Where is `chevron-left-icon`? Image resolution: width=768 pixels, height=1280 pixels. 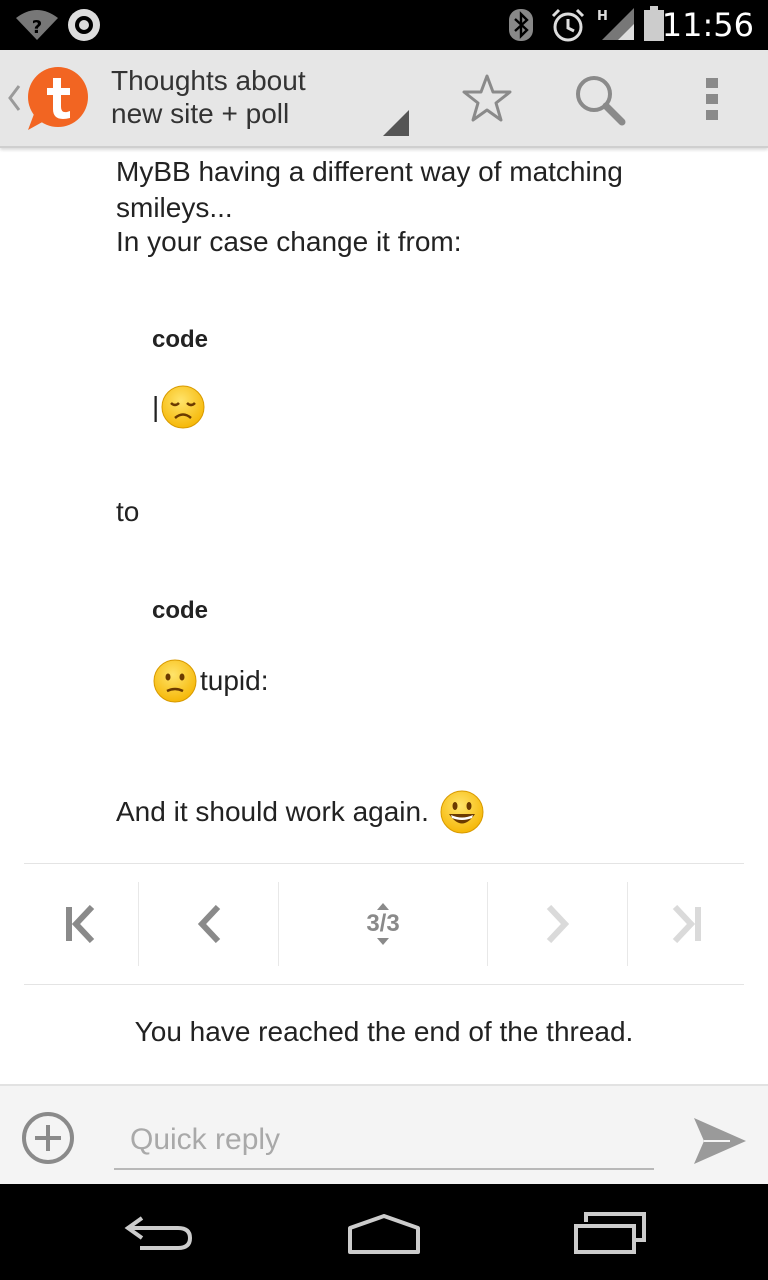 chevron-left-icon is located at coordinates (208, 924).